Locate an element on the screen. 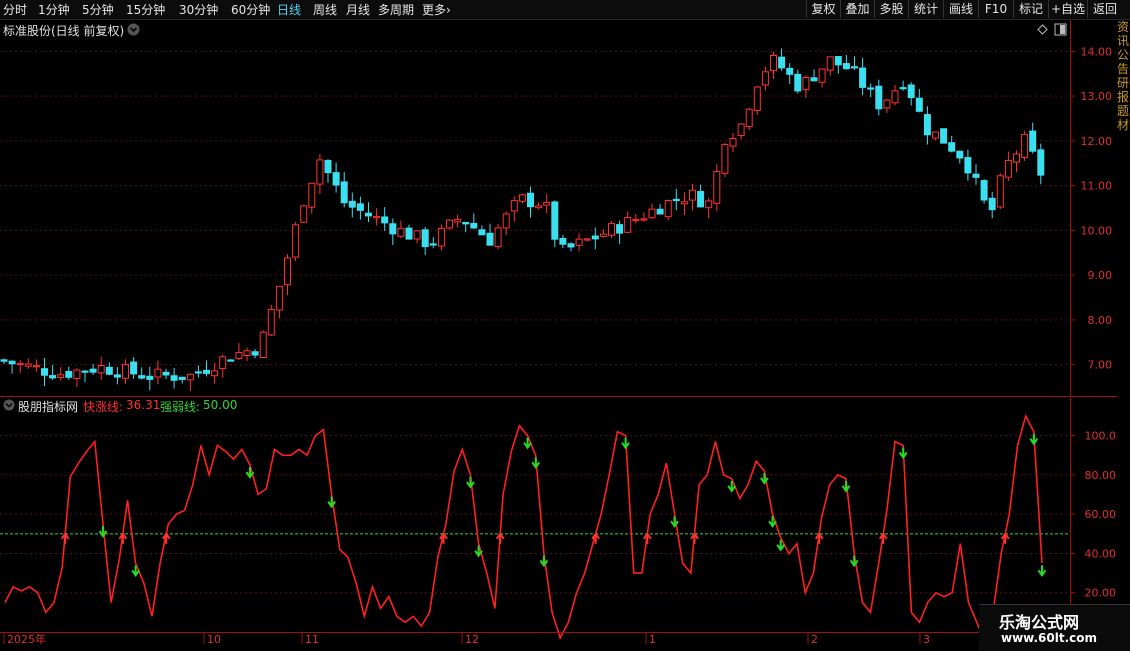  more-label: 更多 is located at coordinates (434, 10).